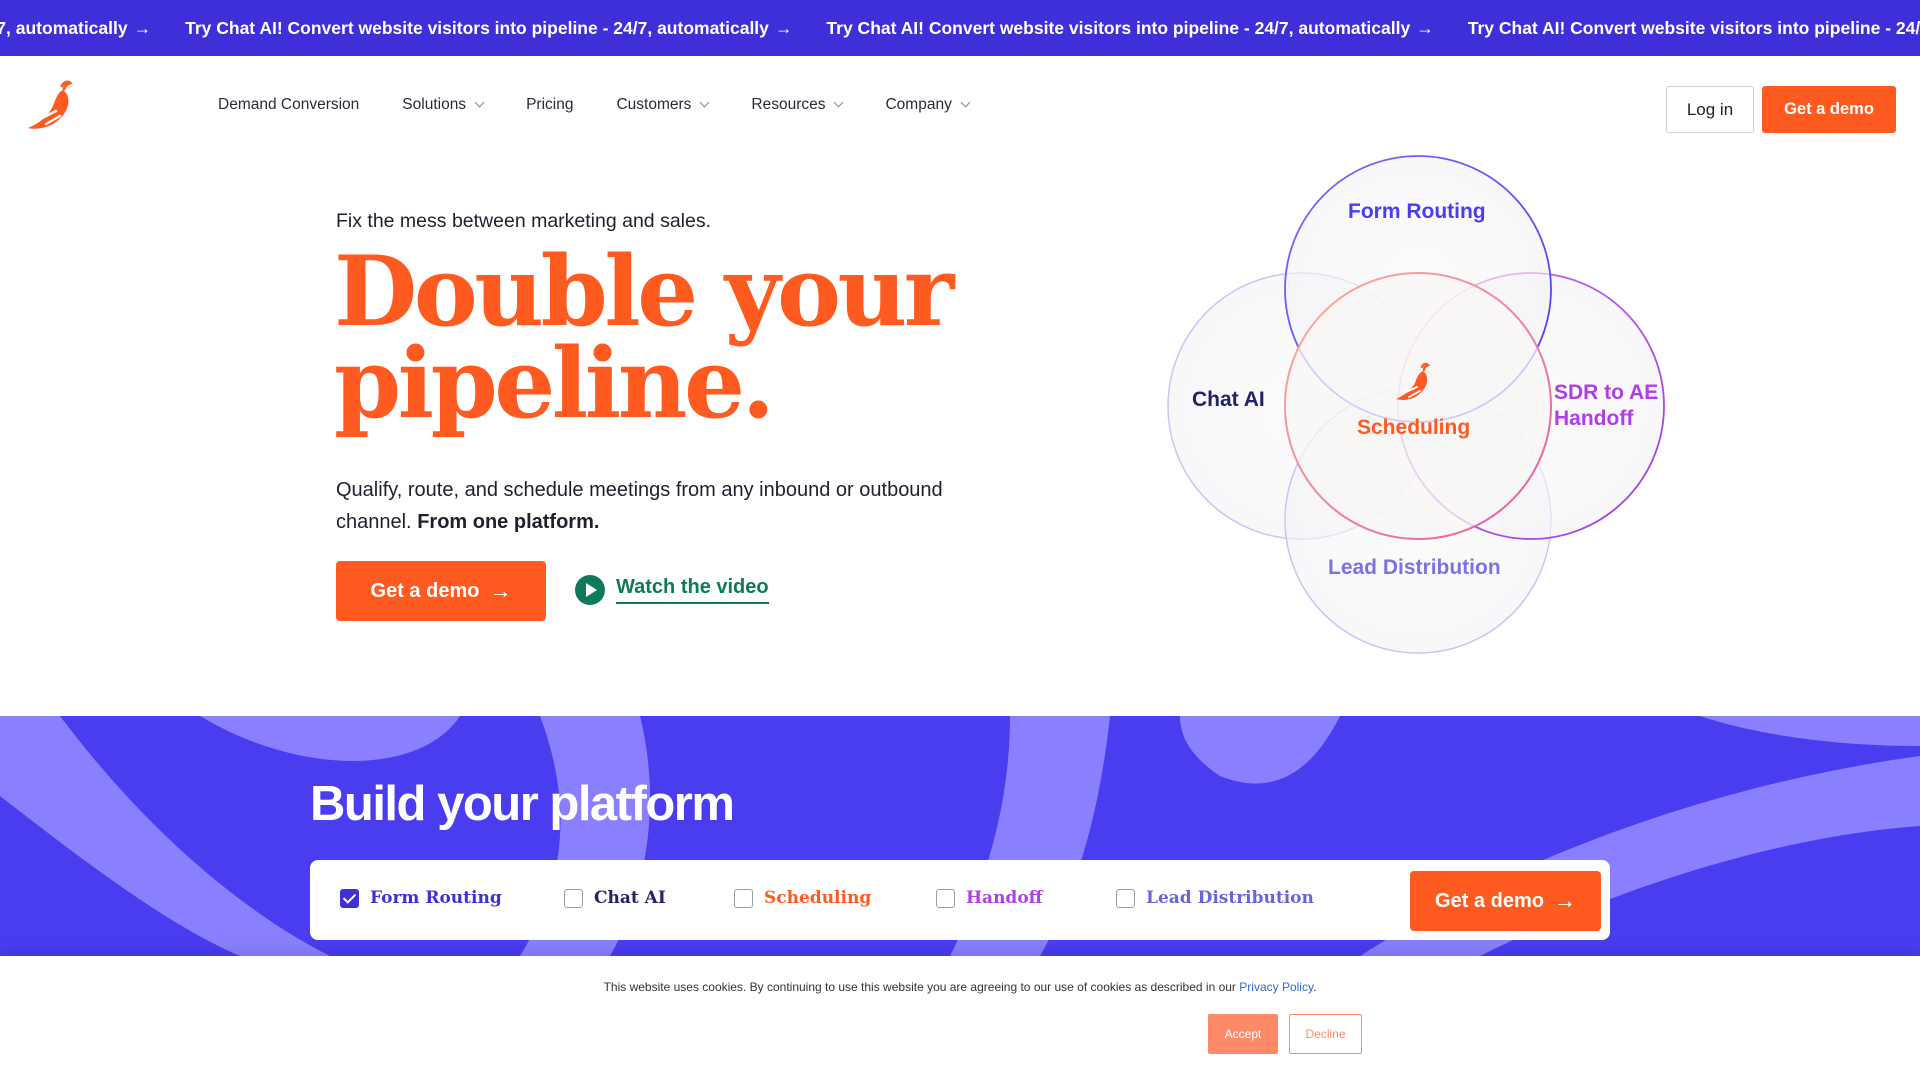 Image resolution: width=1920 pixels, height=1080 pixels. Describe the element at coordinates (818, 898) in the screenshot. I see `option-label: Scheduling` at that location.